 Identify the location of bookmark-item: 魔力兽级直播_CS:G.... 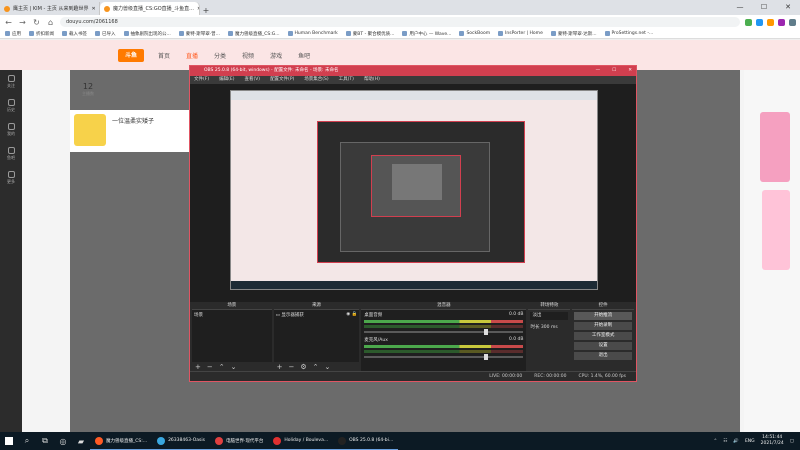
(253, 34).